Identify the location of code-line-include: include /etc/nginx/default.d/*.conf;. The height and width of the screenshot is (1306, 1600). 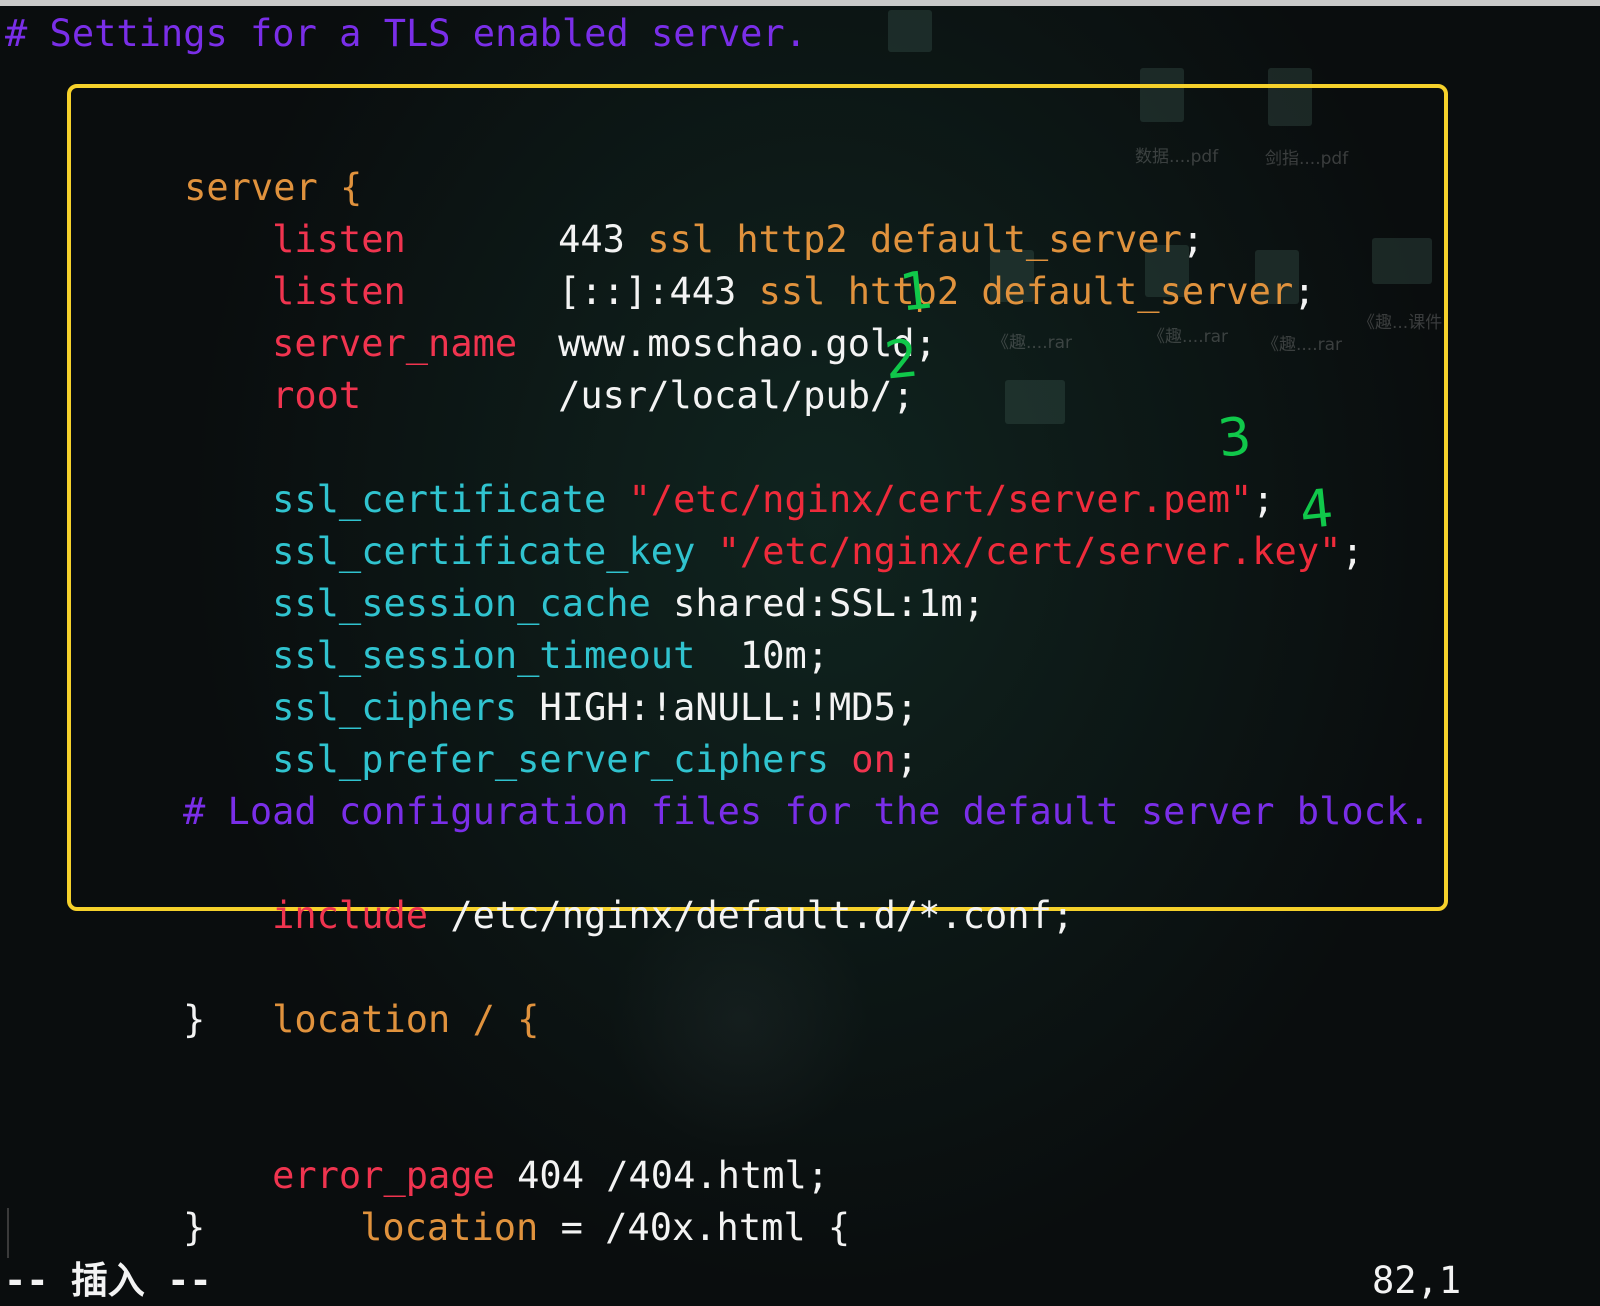
(628, 887).